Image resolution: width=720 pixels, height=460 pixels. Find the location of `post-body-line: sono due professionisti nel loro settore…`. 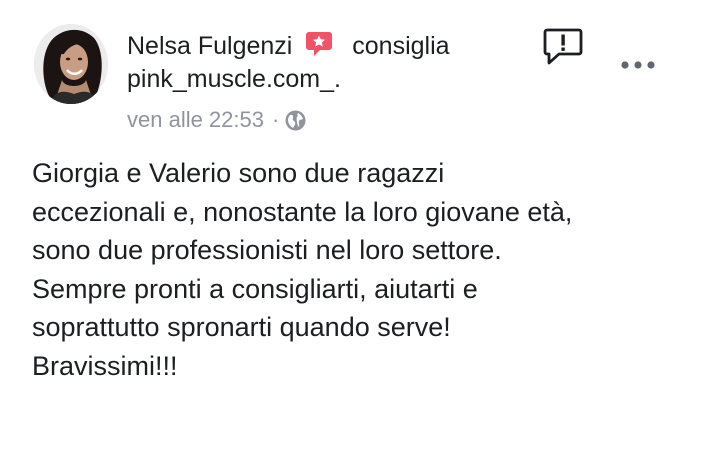

post-body-line: sono due professionisti nel loro settore… is located at coordinates (267, 250).